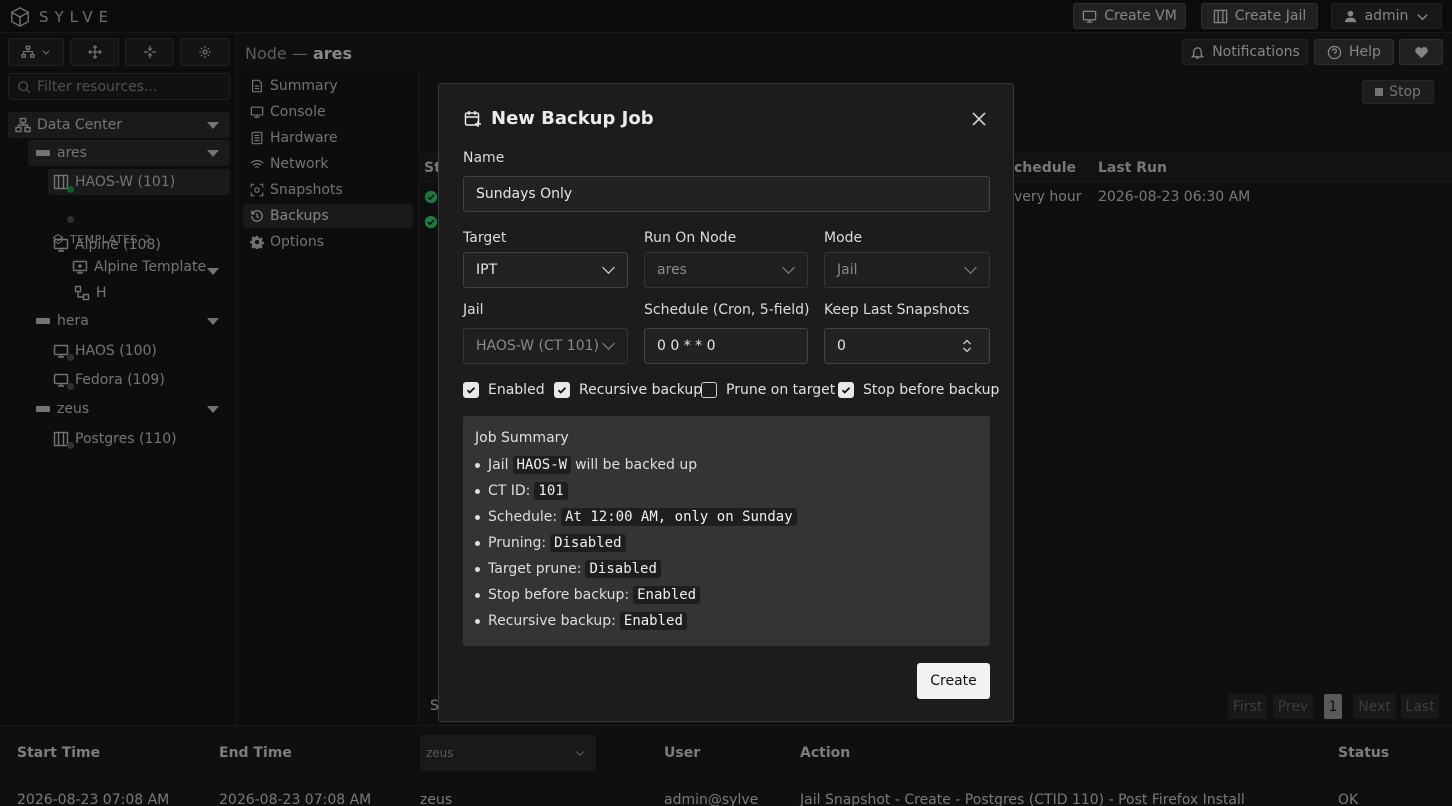 The height and width of the screenshot is (806, 1452). What do you see at coordinates (517, 543) in the screenshot?
I see `summary-text: Pruning:` at bounding box center [517, 543].